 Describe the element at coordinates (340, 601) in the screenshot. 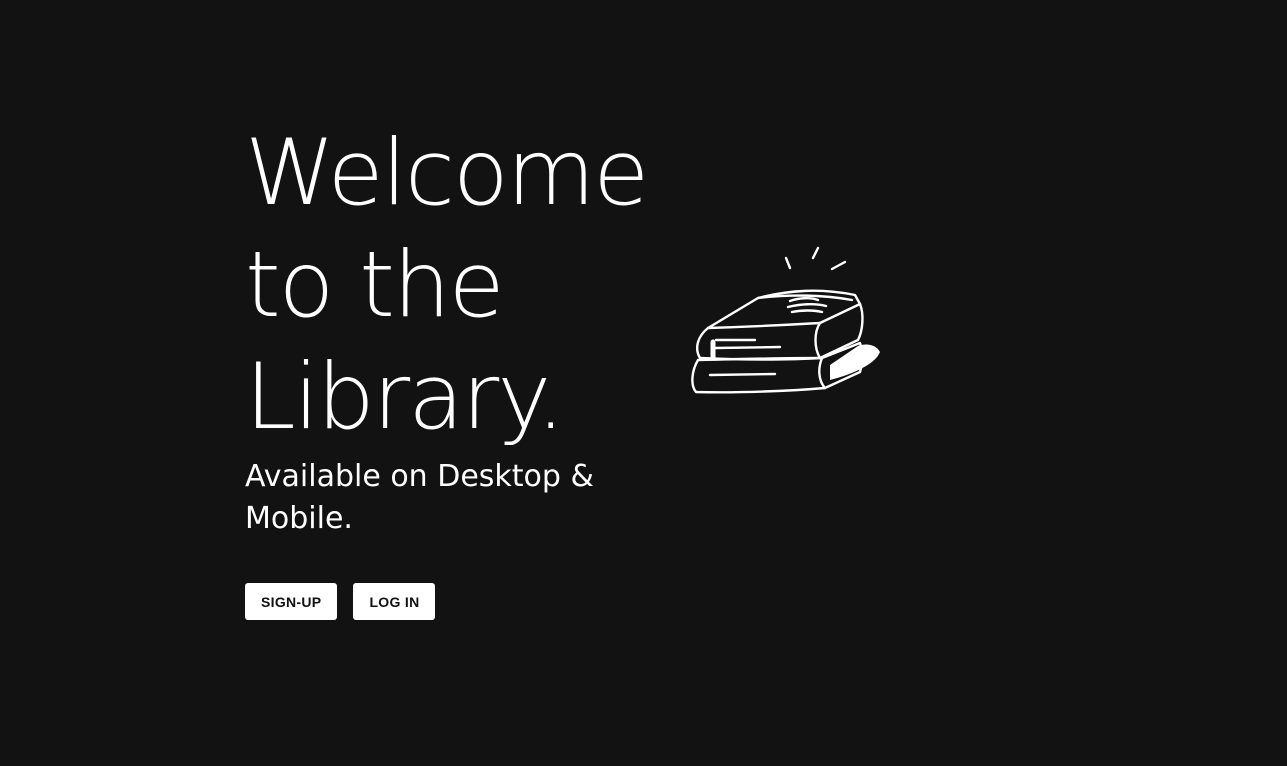

I see `auth-actions: SIGN-UP LOG IN` at that location.